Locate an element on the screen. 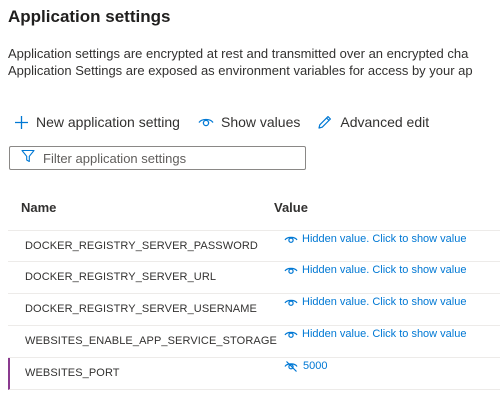  filter-box is located at coordinates (157, 158).